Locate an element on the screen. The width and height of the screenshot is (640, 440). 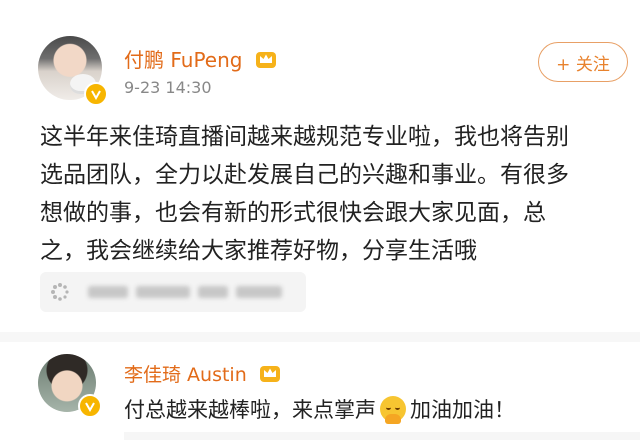
post-text-line: 选品团队，全力以赴发展自己的兴趣和事业。有很多 is located at coordinates (304, 175).